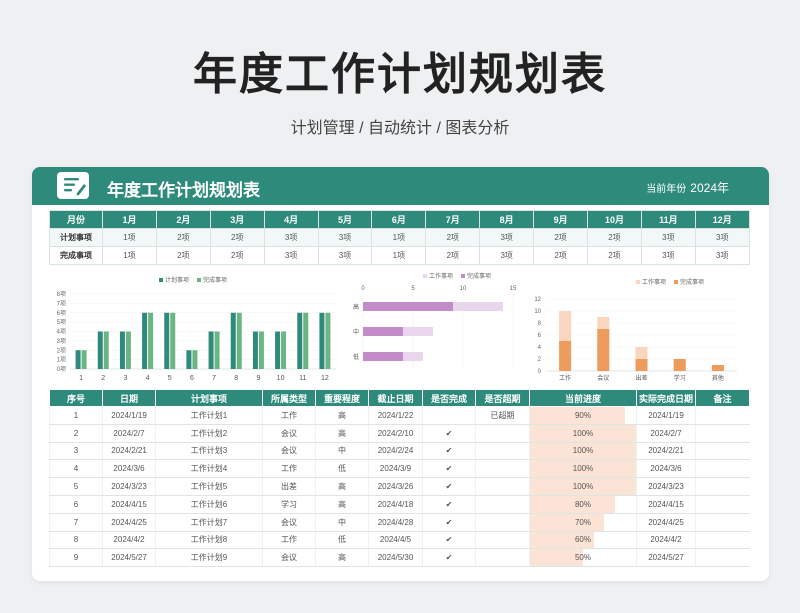  I want to click on cell-item: 工作计划3, so click(209, 451).